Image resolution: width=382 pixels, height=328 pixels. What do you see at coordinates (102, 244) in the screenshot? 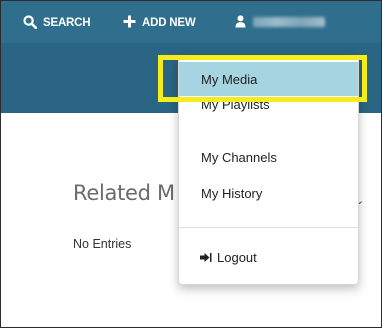
I see `no-entries-text: No Entries` at bounding box center [102, 244].